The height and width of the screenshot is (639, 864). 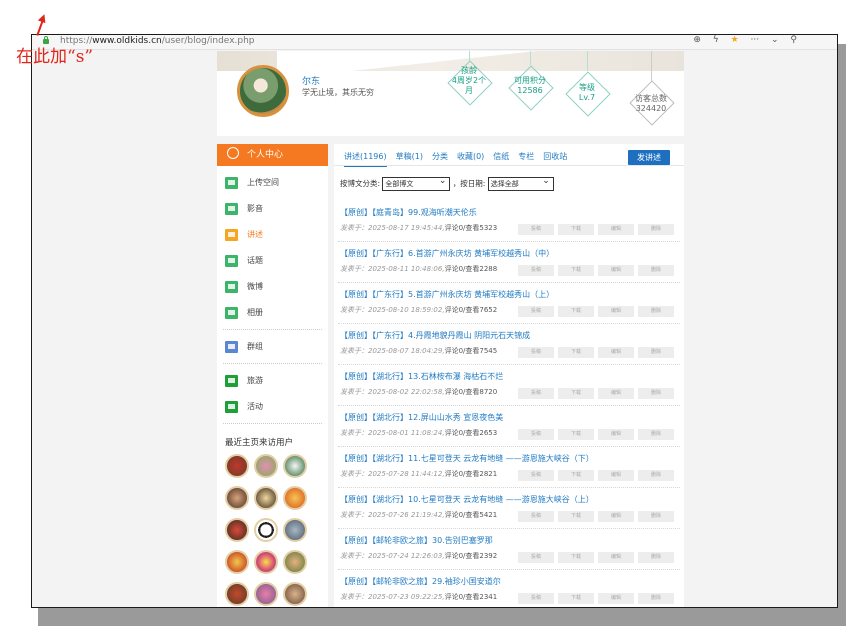 I want to click on tab-columns: 专栏, so click(x=526, y=156).